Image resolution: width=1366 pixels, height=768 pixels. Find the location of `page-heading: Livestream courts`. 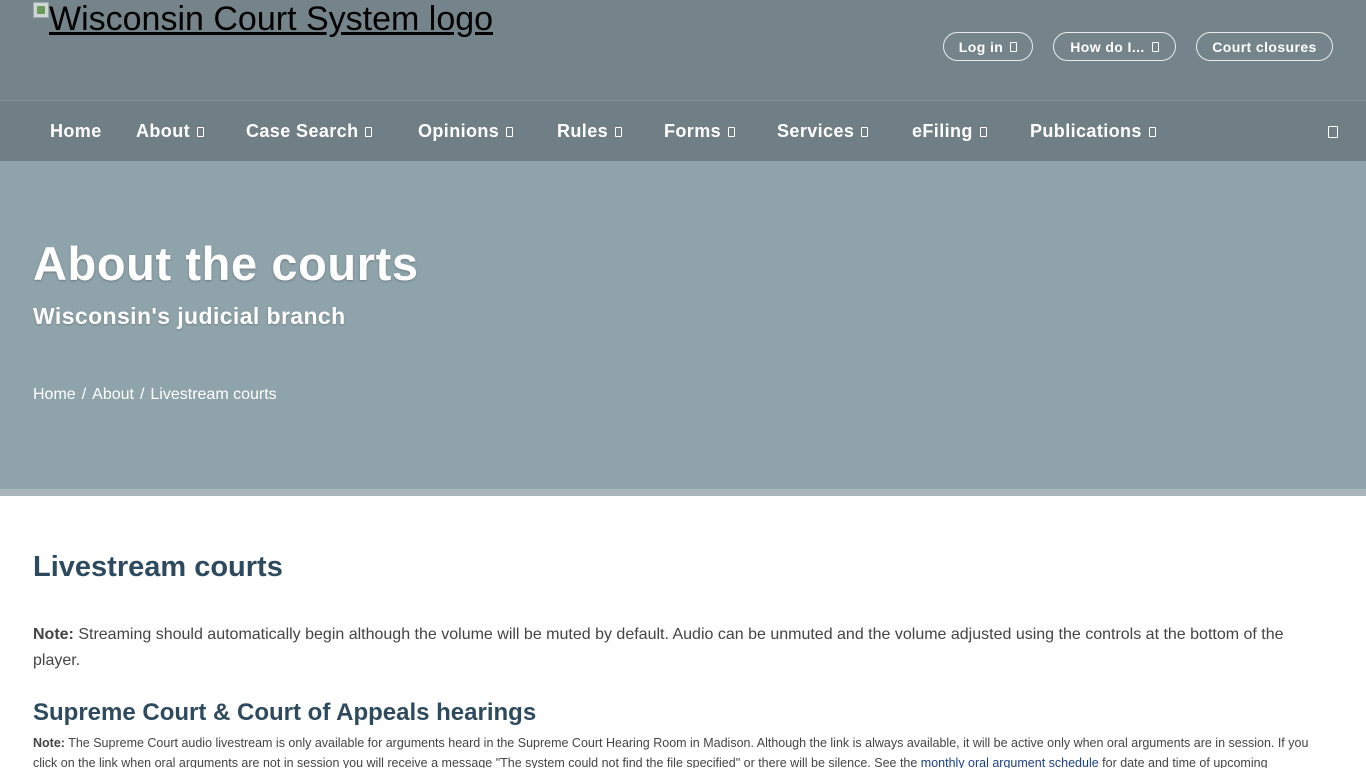

page-heading: Livestream courts is located at coordinates (158, 567).